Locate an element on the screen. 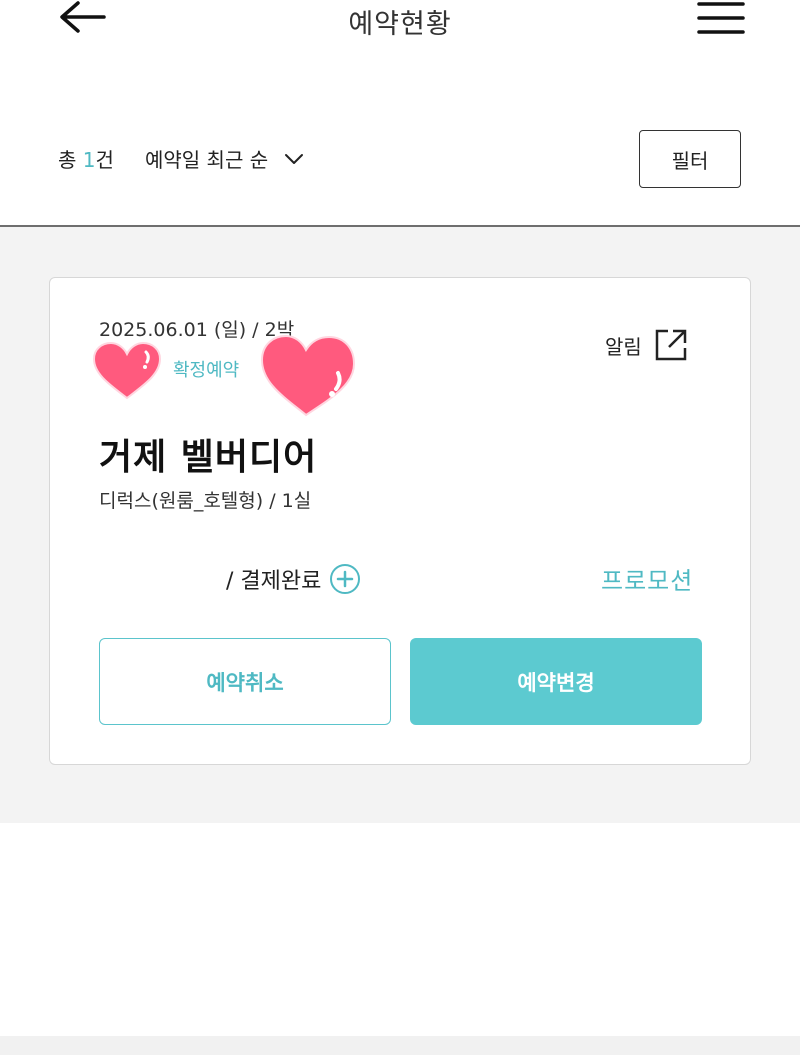 The height and width of the screenshot is (1055, 800). chevron-down-icon is located at coordinates (294, 158).